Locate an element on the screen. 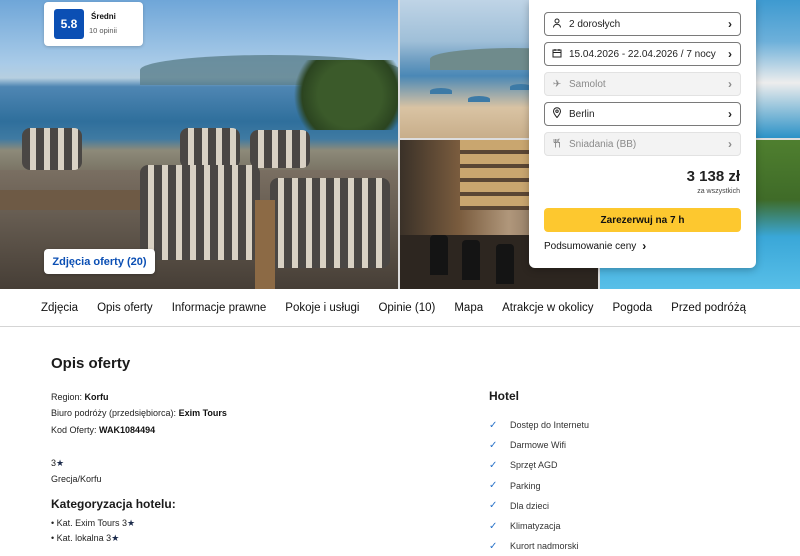 Image resolution: width=800 pixels, height=556 pixels. rating-card: 5.8 Średni 10 opinii is located at coordinates (93, 24).